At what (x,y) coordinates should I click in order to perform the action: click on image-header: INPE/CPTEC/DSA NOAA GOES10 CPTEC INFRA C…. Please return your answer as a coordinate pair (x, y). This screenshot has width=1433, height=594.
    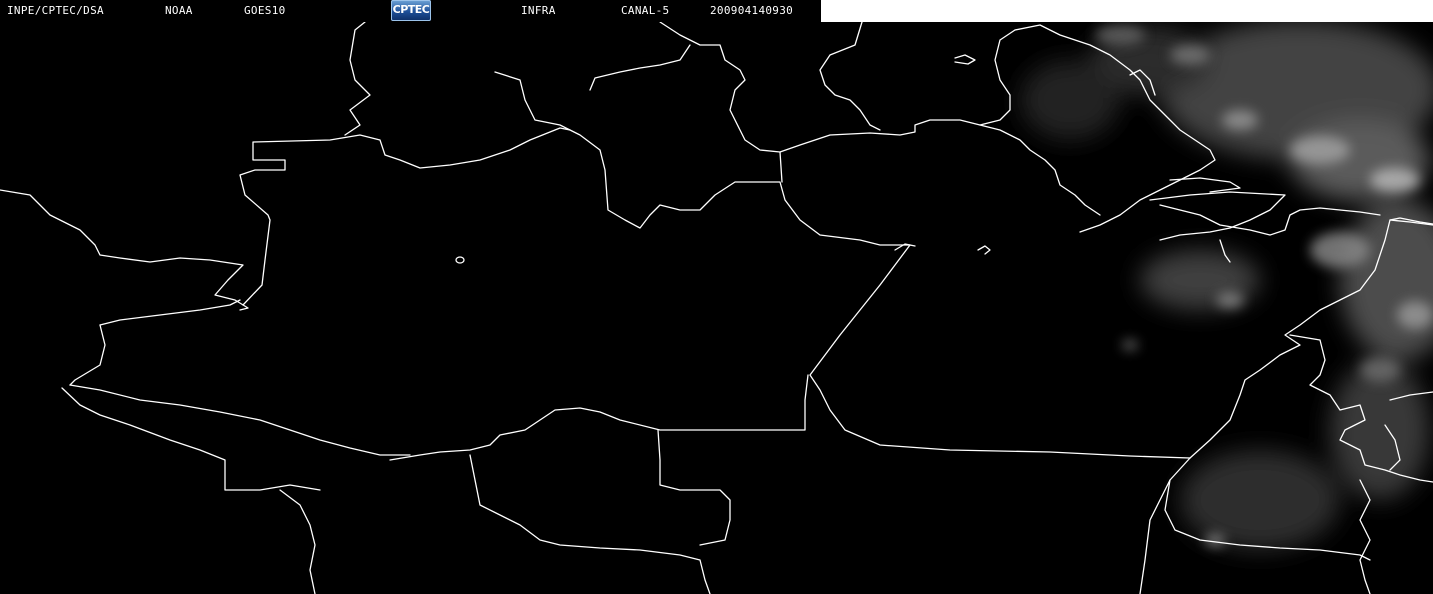
    Looking at the image, I should click on (716, 11).